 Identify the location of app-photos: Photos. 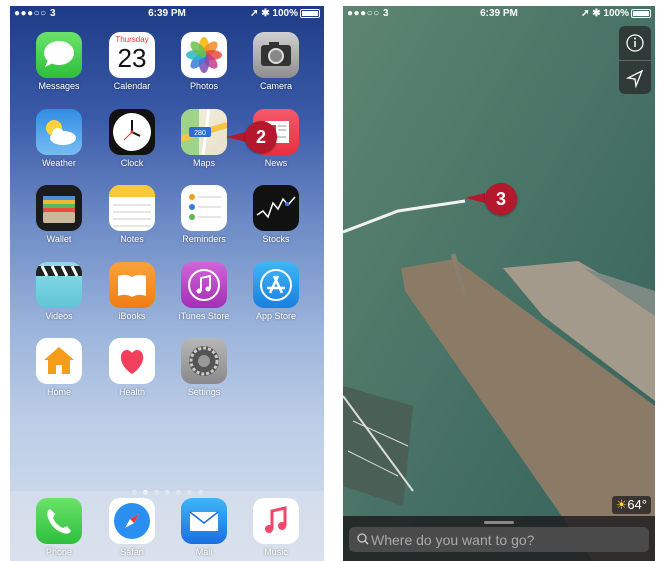
(204, 61).